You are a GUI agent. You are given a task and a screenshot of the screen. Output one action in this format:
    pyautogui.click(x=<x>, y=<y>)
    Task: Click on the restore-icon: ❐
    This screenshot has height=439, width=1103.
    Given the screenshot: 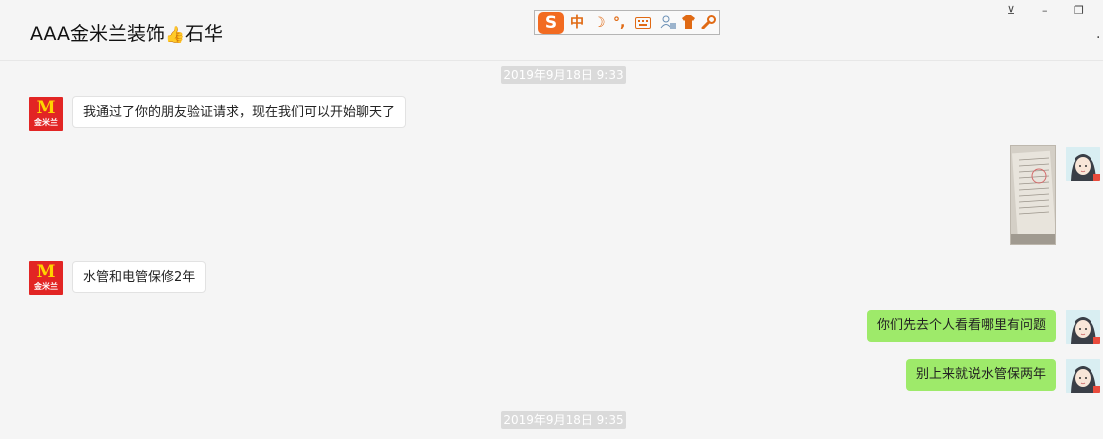 What is the action you would take?
    pyautogui.click(x=1079, y=11)
    